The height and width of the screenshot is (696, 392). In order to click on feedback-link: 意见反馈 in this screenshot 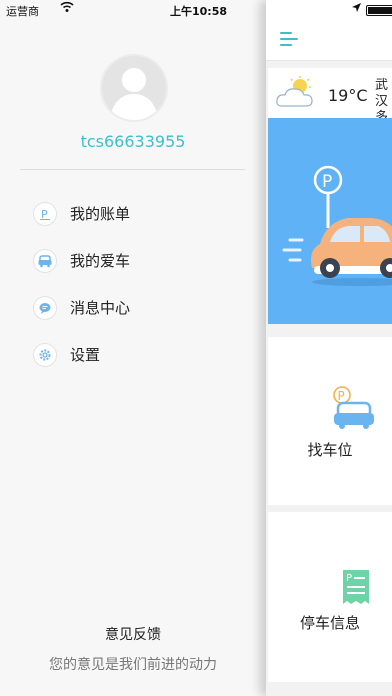, I will do `click(133, 634)`.